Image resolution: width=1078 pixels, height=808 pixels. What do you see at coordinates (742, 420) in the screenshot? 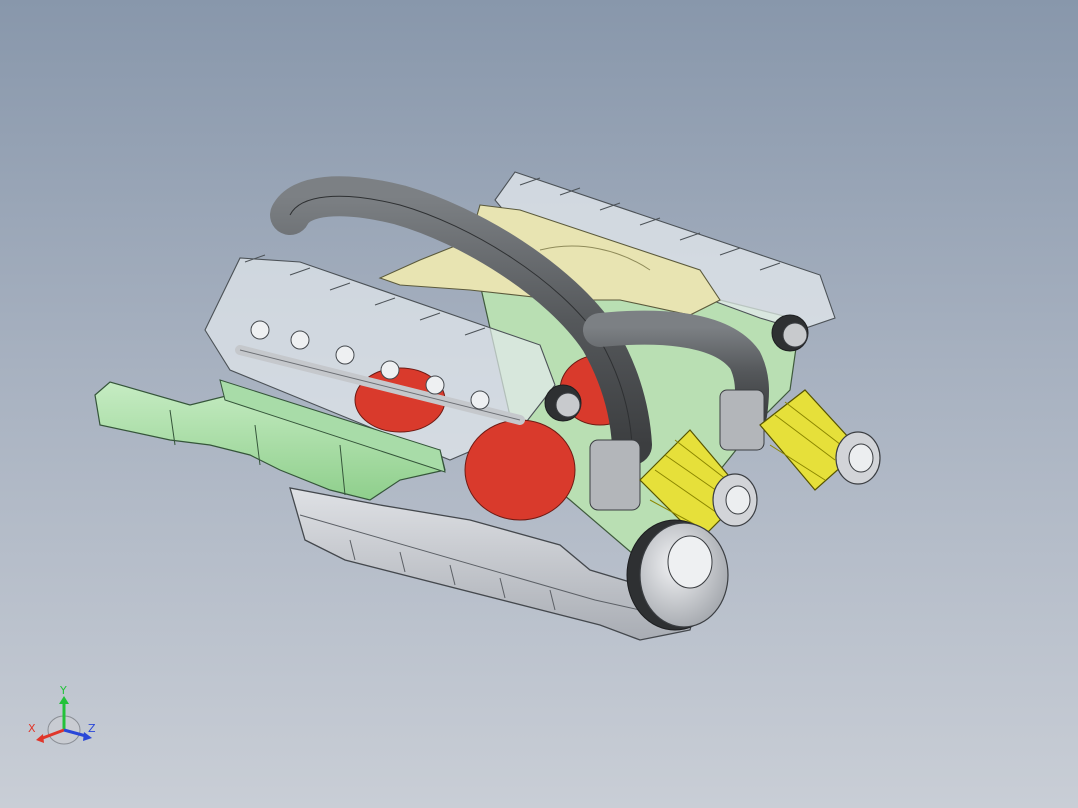
I see `tube-coupler-rear` at bounding box center [742, 420].